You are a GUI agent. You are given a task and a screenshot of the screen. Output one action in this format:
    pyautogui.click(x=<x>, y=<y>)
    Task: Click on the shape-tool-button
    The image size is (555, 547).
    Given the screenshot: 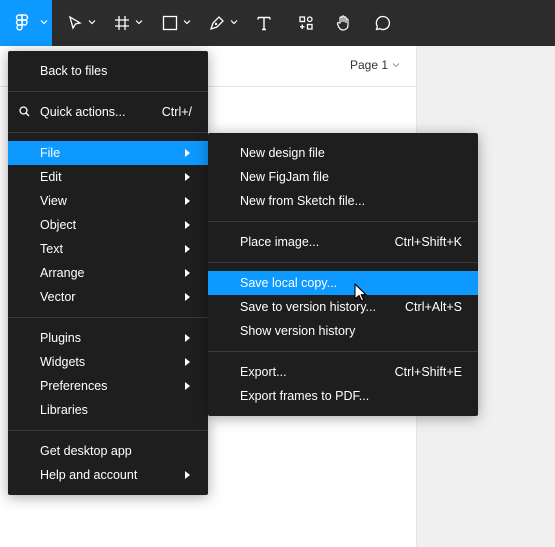 What is the action you would take?
    pyautogui.click(x=175, y=23)
    